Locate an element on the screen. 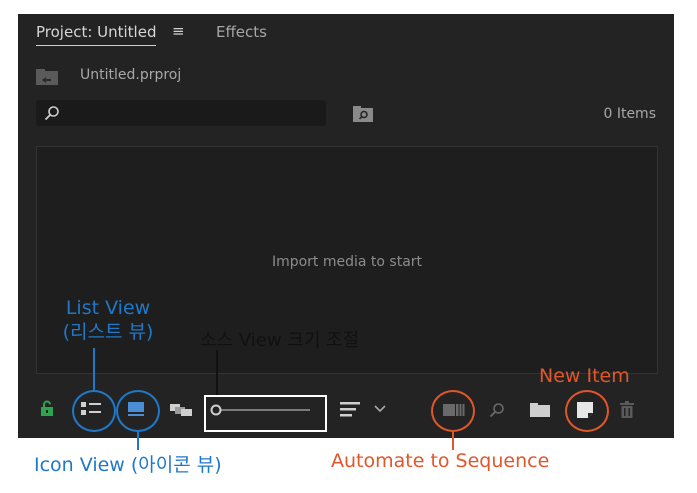 The height and width of the screenshot is (493, 697). project-folder-icon is located at coordinates (47, 77).